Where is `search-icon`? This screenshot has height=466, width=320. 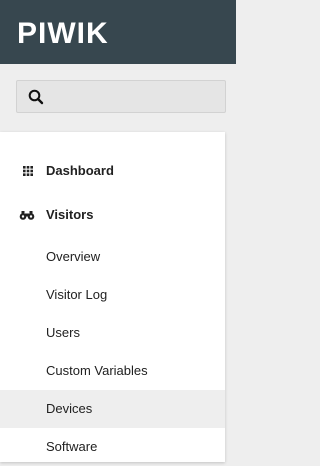 search-icon is located at coordinates (36, 97).